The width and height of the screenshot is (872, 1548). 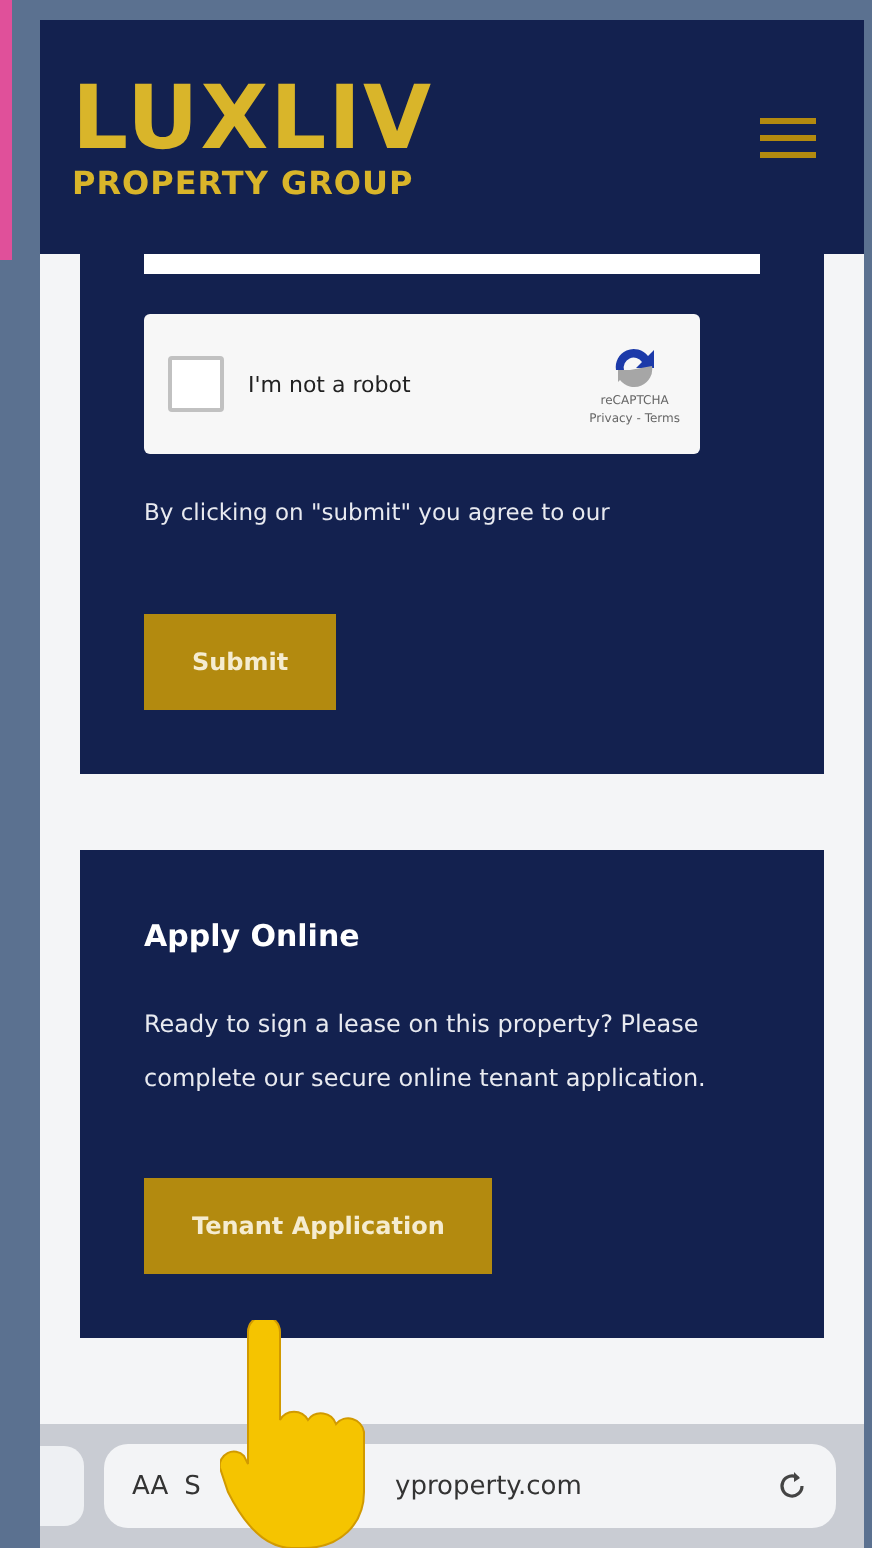 I want to click on url-text: S, so click(x=192, y=1486).